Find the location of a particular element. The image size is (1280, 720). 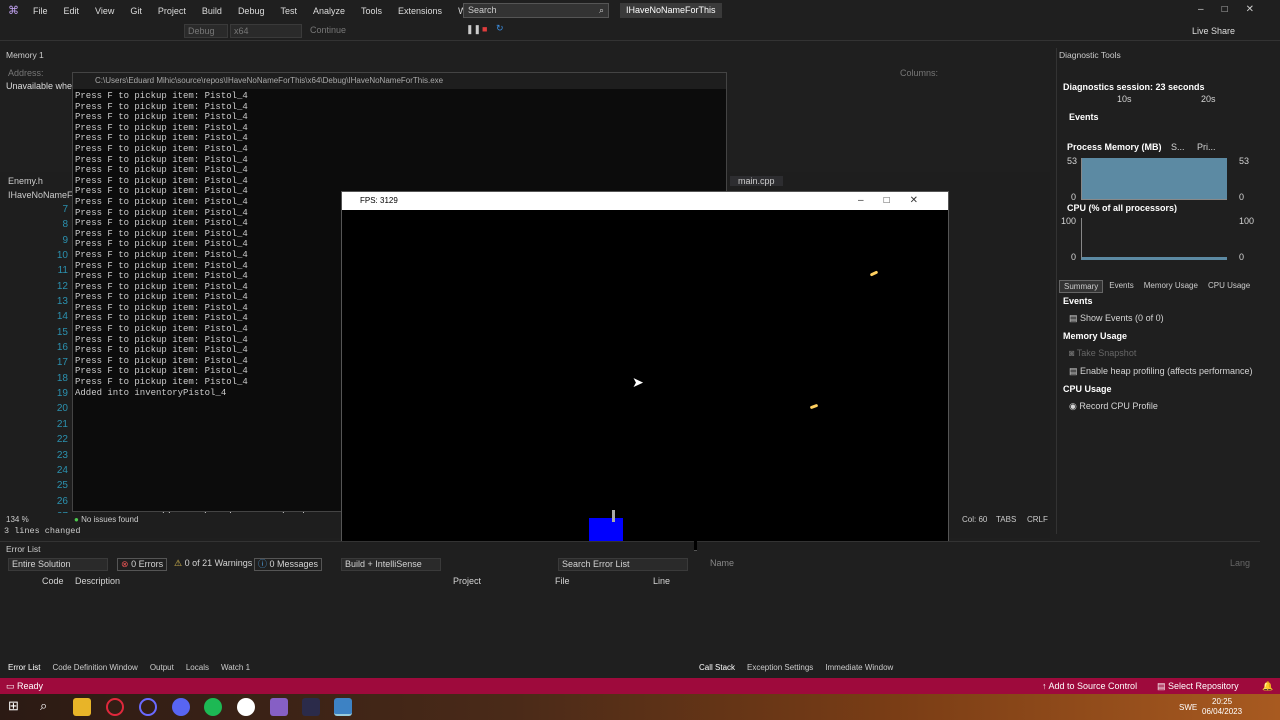

console-line: Press F to pickup item: Pistol_4 is located at coordinates (161, 96).